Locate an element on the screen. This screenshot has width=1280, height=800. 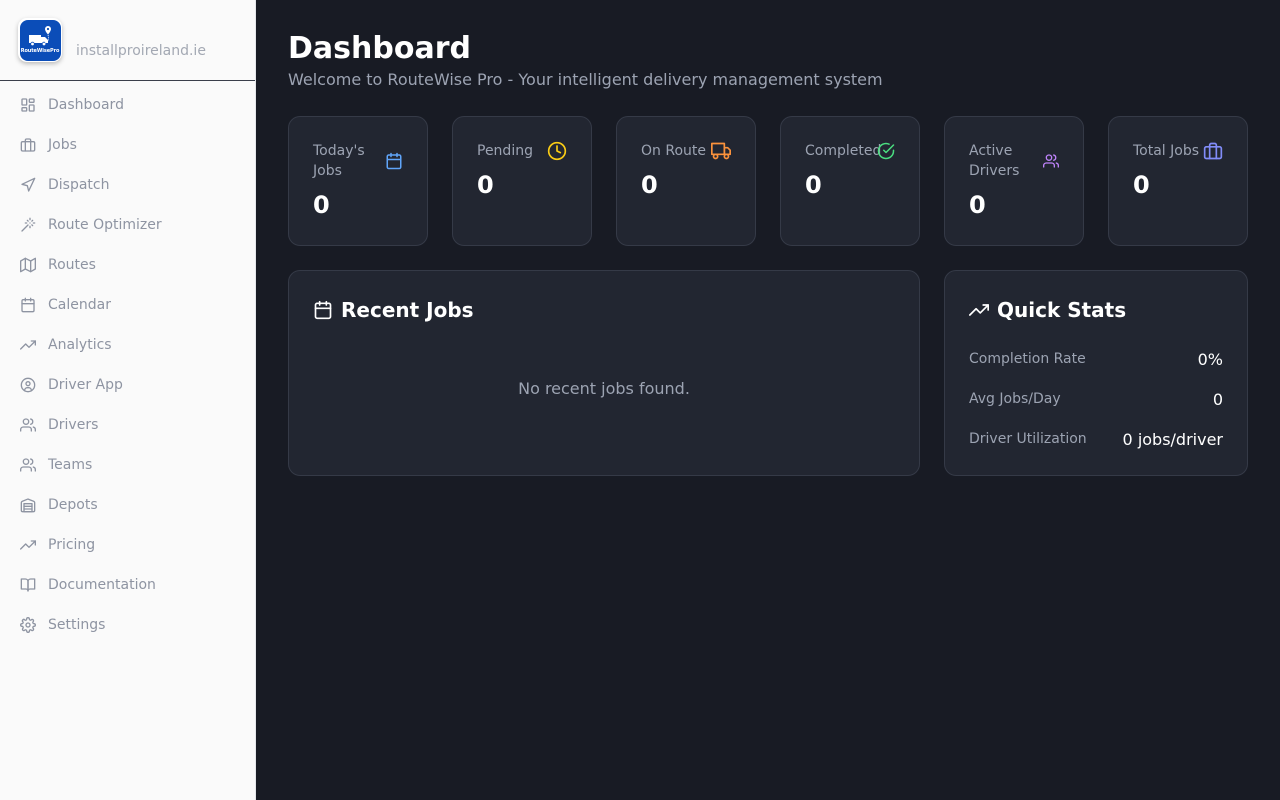
warehouse-icon is located at coordinates (28, 505).